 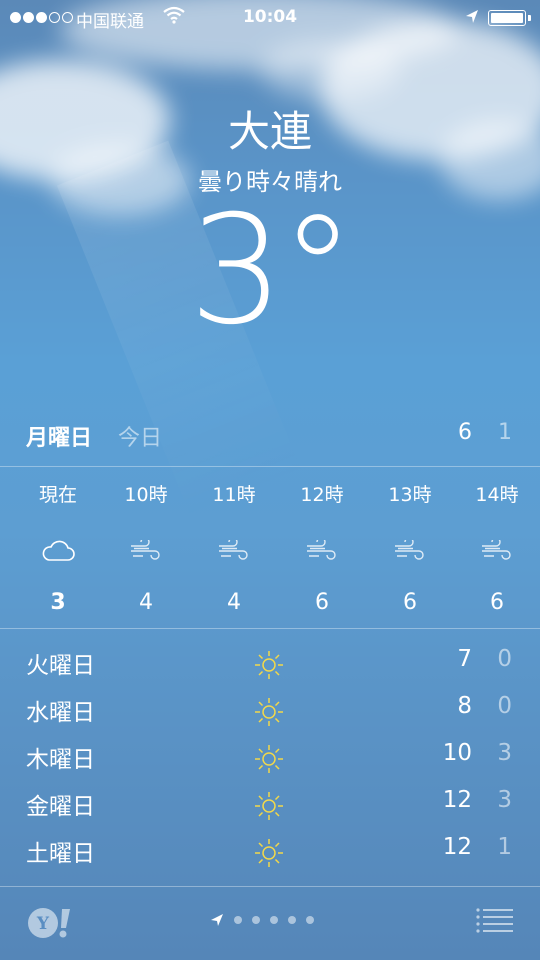 I want to click on daily-row: 金曜日 12 3, so click(x=270, y=806).